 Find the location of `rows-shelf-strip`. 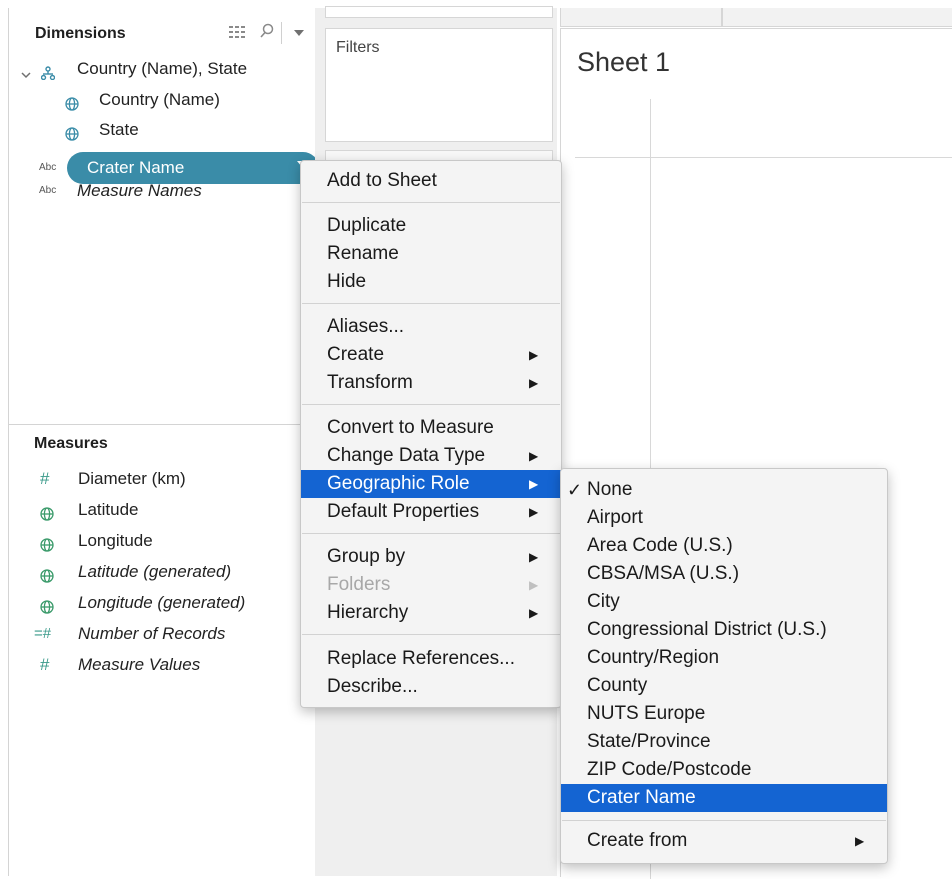

rows-shelf-strip is located at coordinates (837, 17).